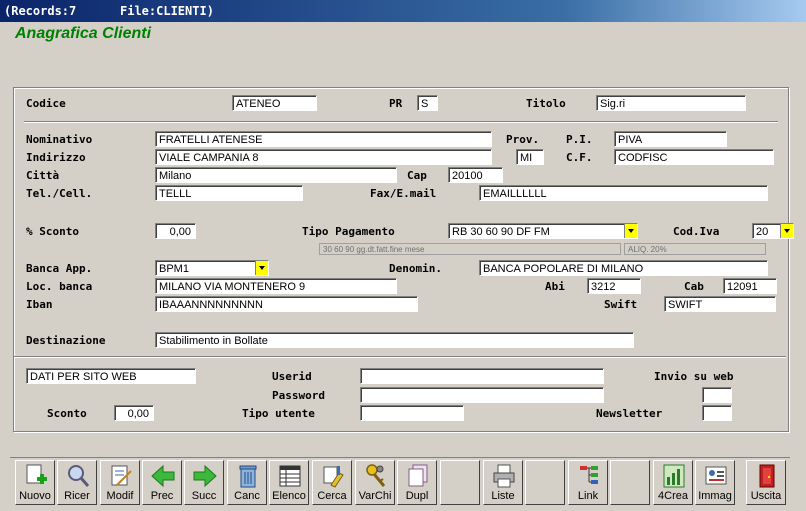 The height and width of the screenshot is (511, 806). Describe the element at coordinates (67, 413) in the screenshot. I see `web-sconto-label: Sconto` at that location.